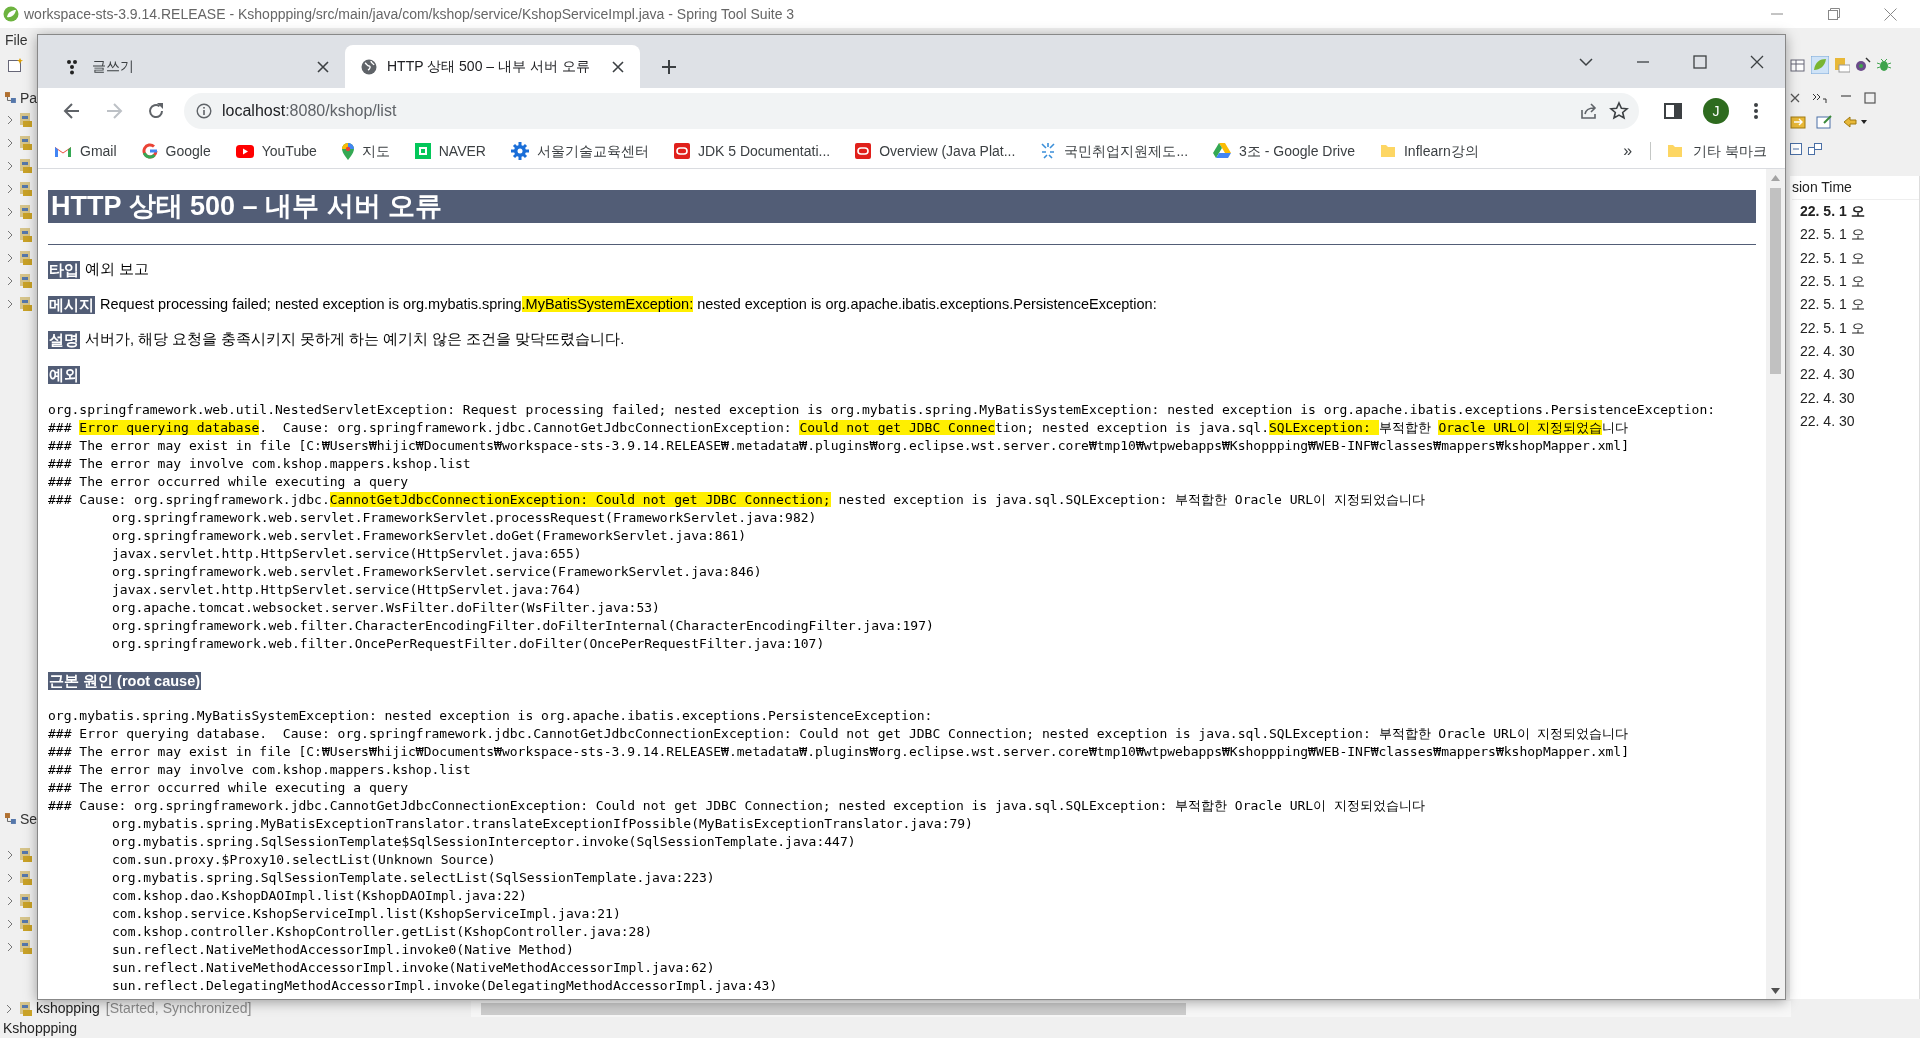 The height and width of the screenshot is (1038, 1920). What do you see at coordinates (366, 914) in the screenshot?
I see `stack-trace-line: com.kshop.service.KshopServiceImpl.list(KshopServiceImpl.java:21)` at bounding box center [366, 914].